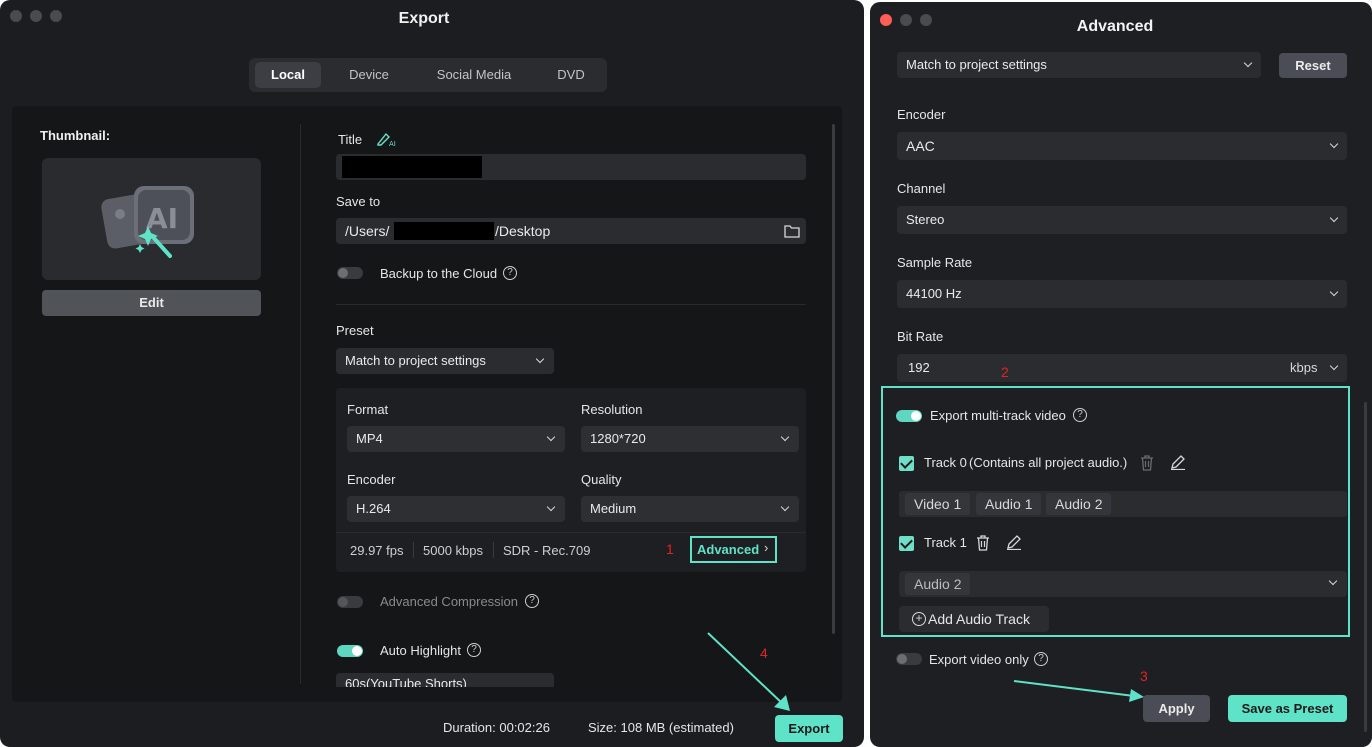 The height and width of the screenshot is (747, 1372). Describe the element at coordinates (906, 463) in the screenshot. I see `track0-checkbox` at that location.